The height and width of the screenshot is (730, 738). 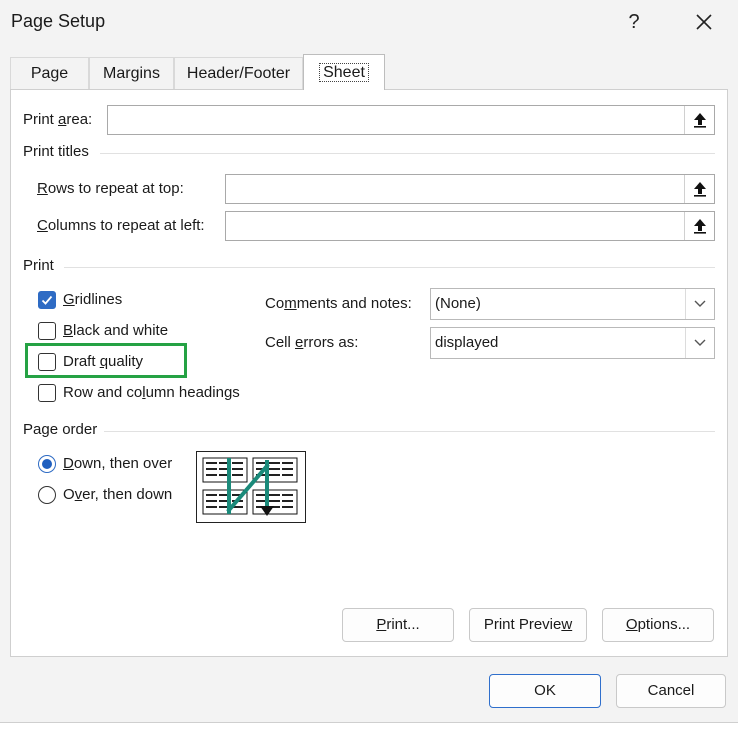 I want to click on ok-button: OK, so click(x=545, y=691).